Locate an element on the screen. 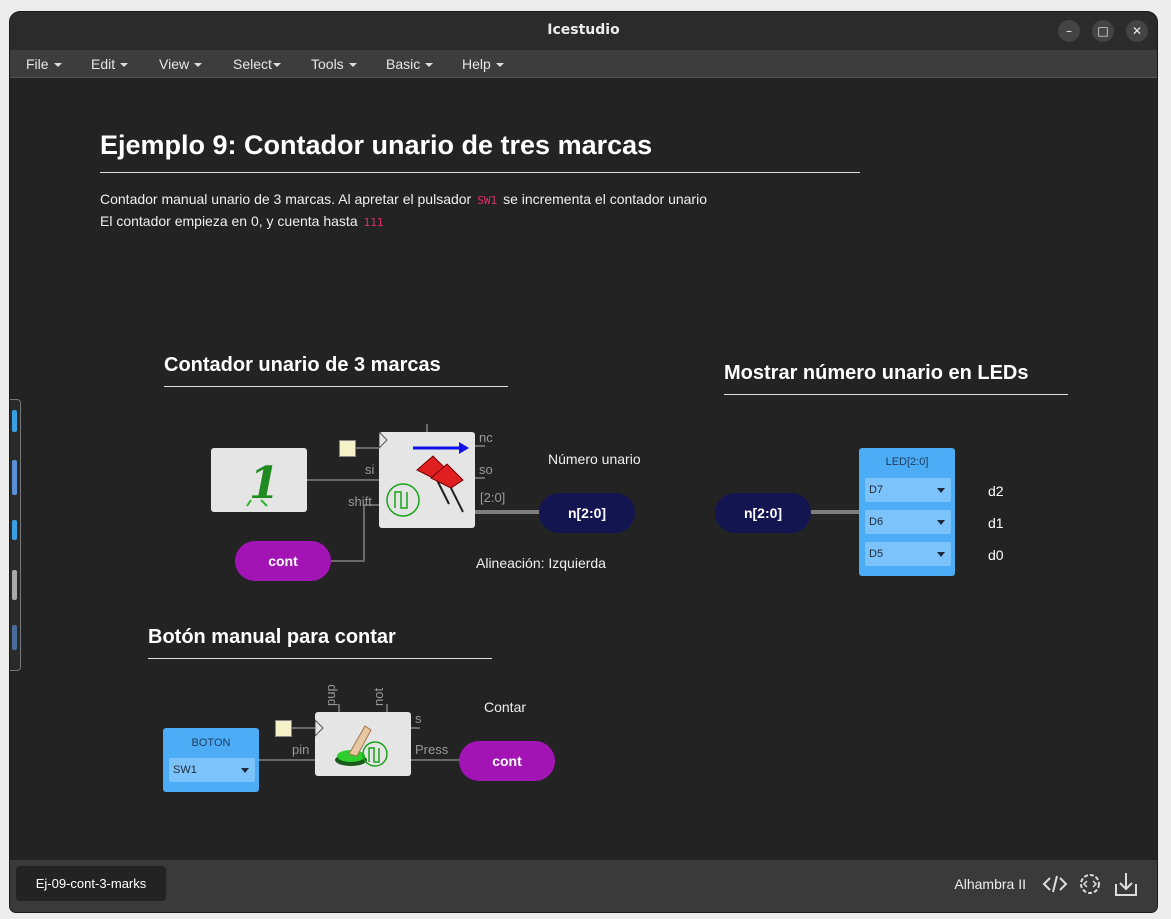  input-n-pill: n[2:0] is located at coordinates (763, 513).